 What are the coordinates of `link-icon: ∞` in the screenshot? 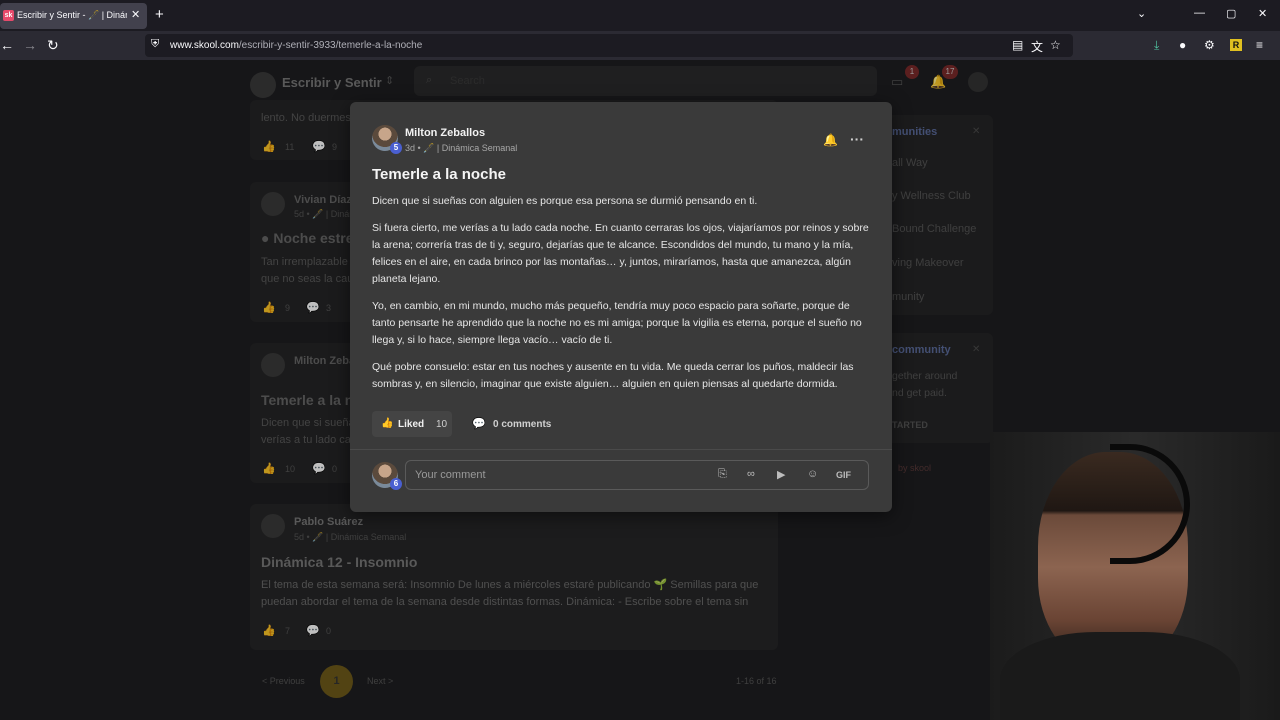 It's located at (751, 474).